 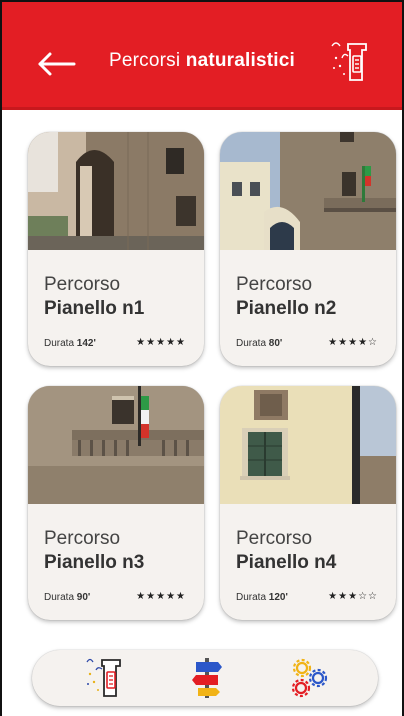 I want to click on route-duration: Durata 142', so click(x=70, y=343).